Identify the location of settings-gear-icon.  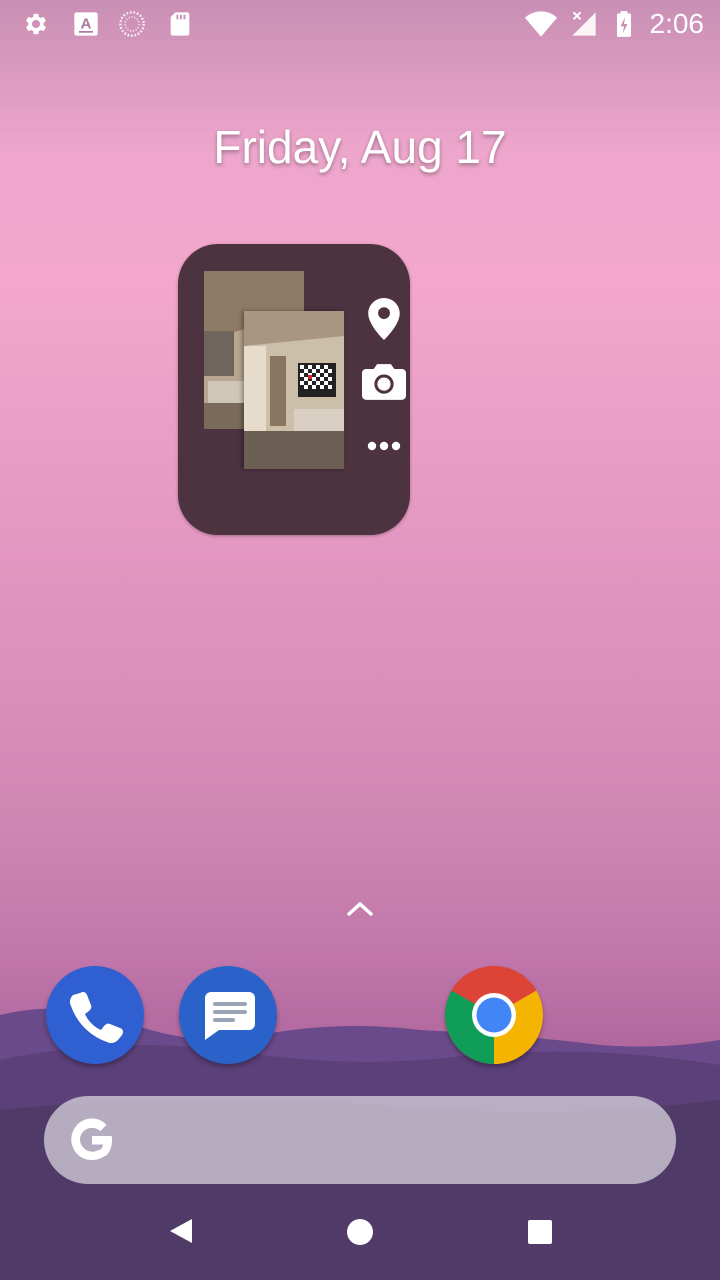
(36, 24).